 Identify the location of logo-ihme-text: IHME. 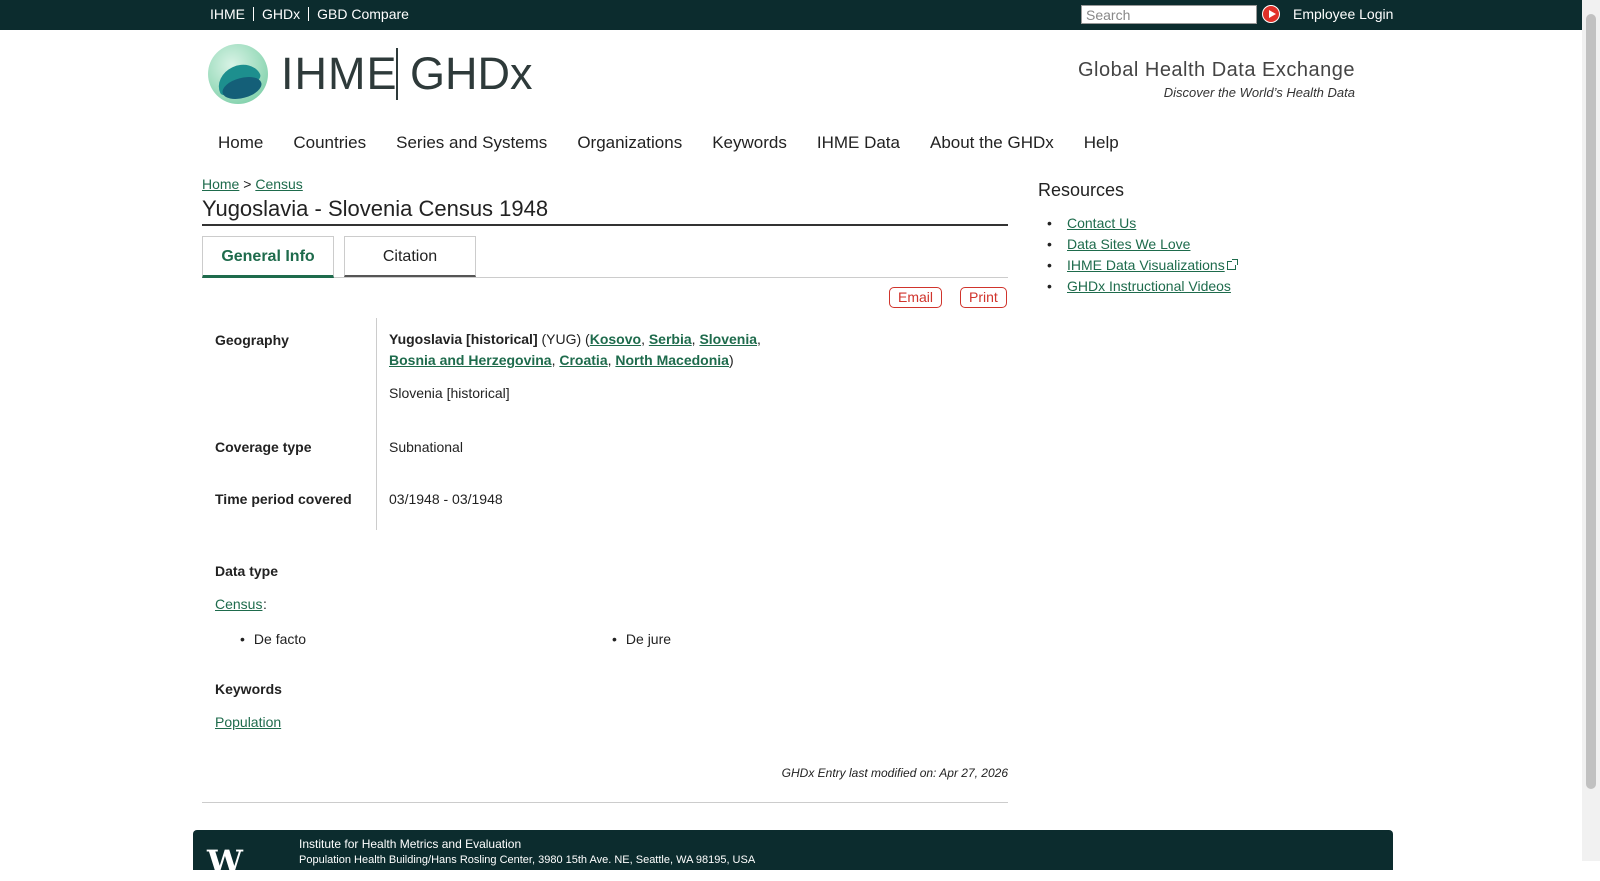
(339, 74).